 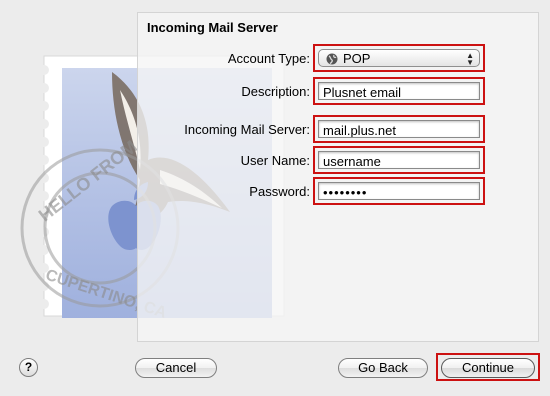 I want to click on globe-icon, so click(x=332, y=59).